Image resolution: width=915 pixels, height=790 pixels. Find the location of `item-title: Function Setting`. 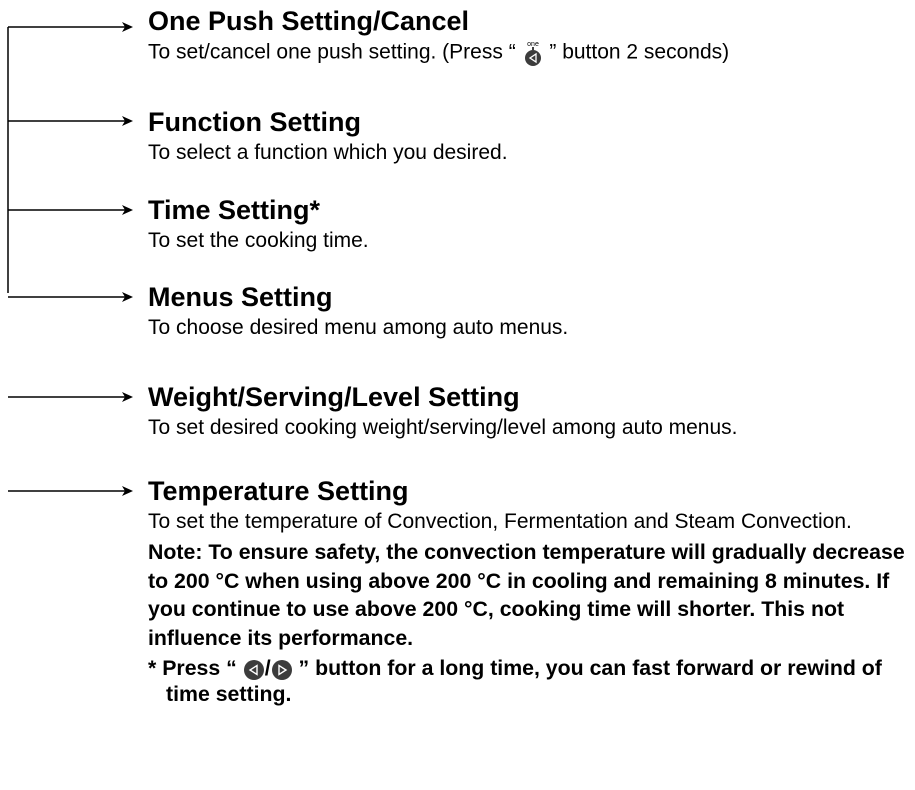

item-title: Function Setting is located at coordinates (254, 122).